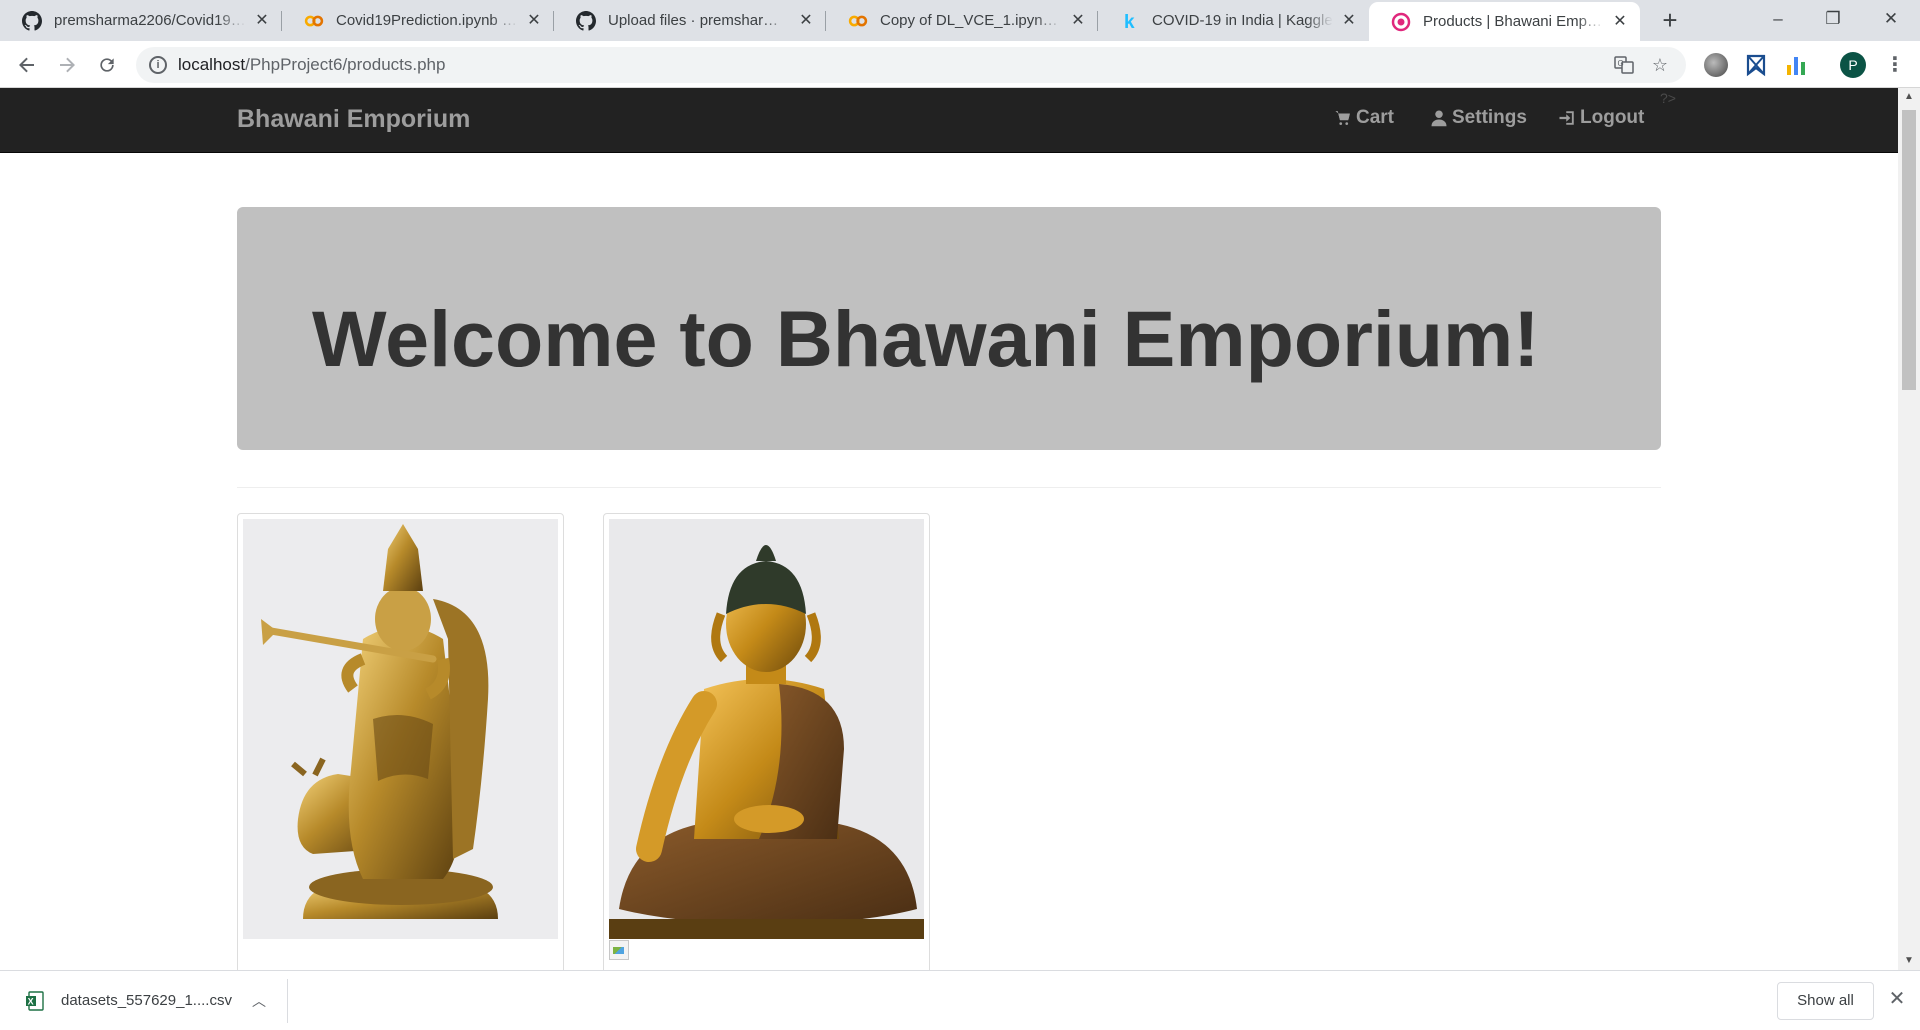 The width and height of the screenshot is (1920, 1030). I want to click on tab-colab-covid: Covid19Prediction.ipynb - Colaboratory ✕, so click(418, 20).